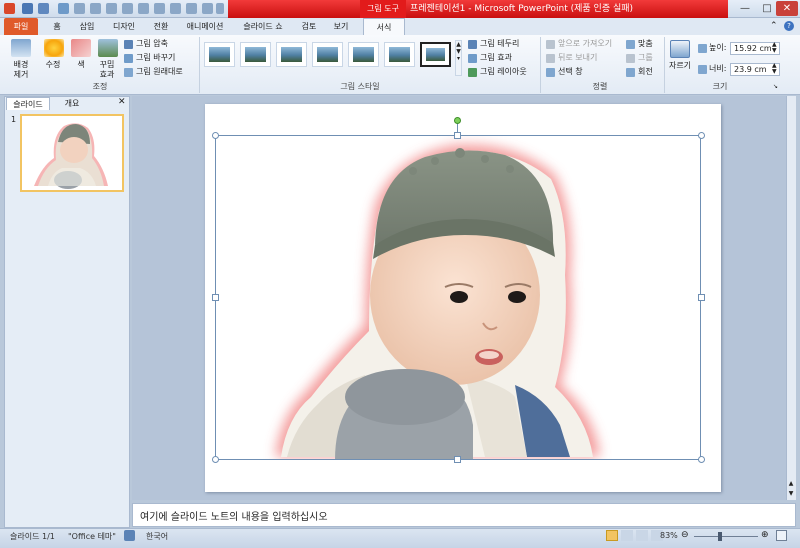 This screenshot has height=548, width=800. What do you see at coordinates (645, 58) in the screenshot?
I see `group-button: 그룹` at bounding box center [645, 58].